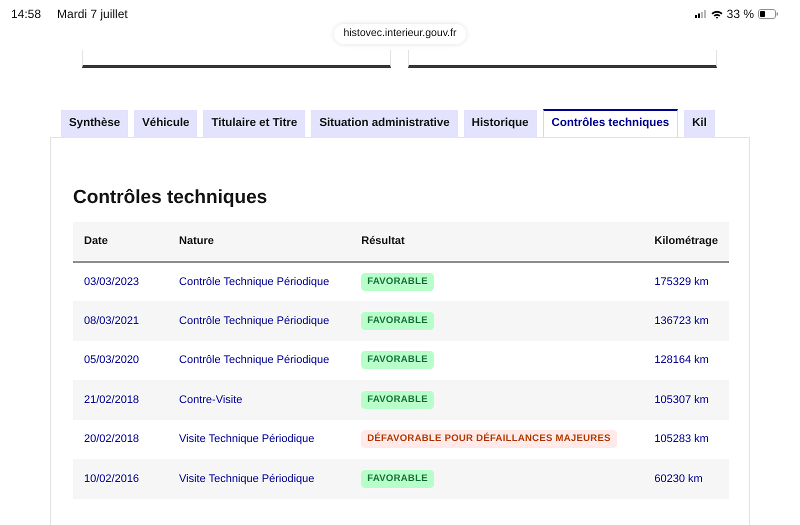  Describe the element at coordinates (400, 34) in the screenshot. I see `address-bar: histovec.interieur.gouv.fr` at that location.